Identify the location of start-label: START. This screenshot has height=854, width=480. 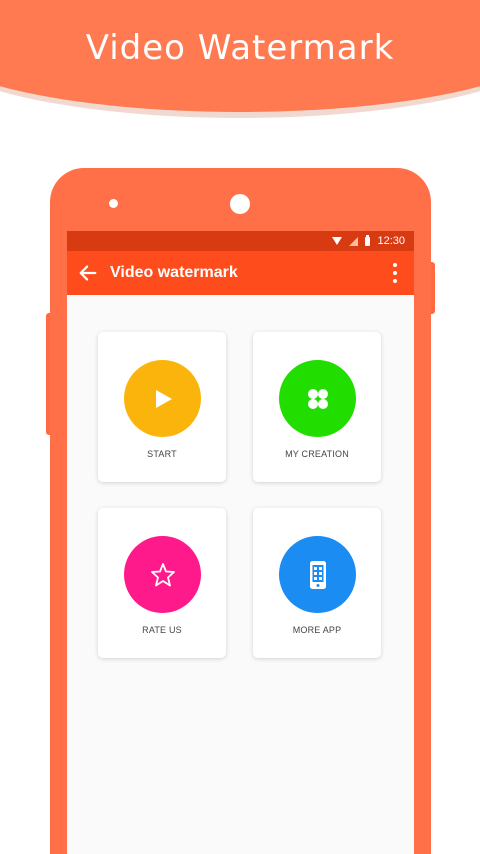
(162, 454).